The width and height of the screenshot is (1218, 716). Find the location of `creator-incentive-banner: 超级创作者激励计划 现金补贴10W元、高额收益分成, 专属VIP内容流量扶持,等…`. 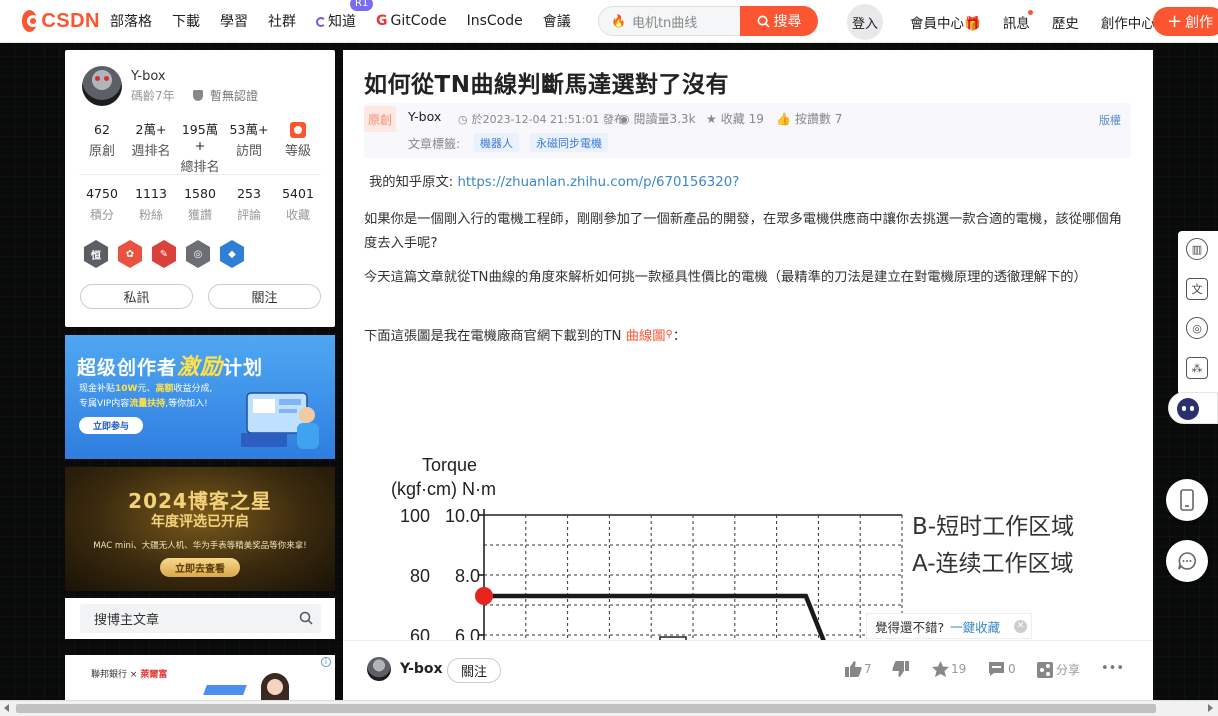

creator-incentive-banner: 超级创作者激励计划 现金补贴10W元、高额收益分成, 专属VIP内容流量扶持,等… is located at coordinates (200, 397).